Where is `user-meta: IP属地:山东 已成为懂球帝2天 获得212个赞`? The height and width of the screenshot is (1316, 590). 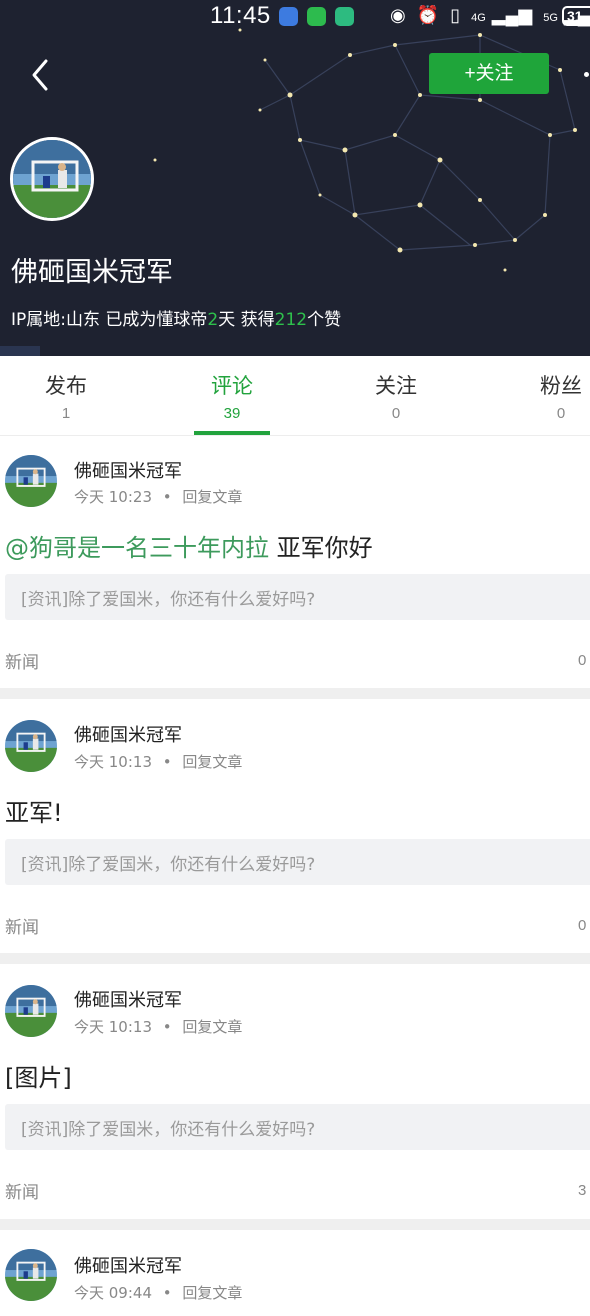 user-meta: IP属地:山东 已成为懂球帝2天 获得212个赞 is located at coordinates (176, 317).